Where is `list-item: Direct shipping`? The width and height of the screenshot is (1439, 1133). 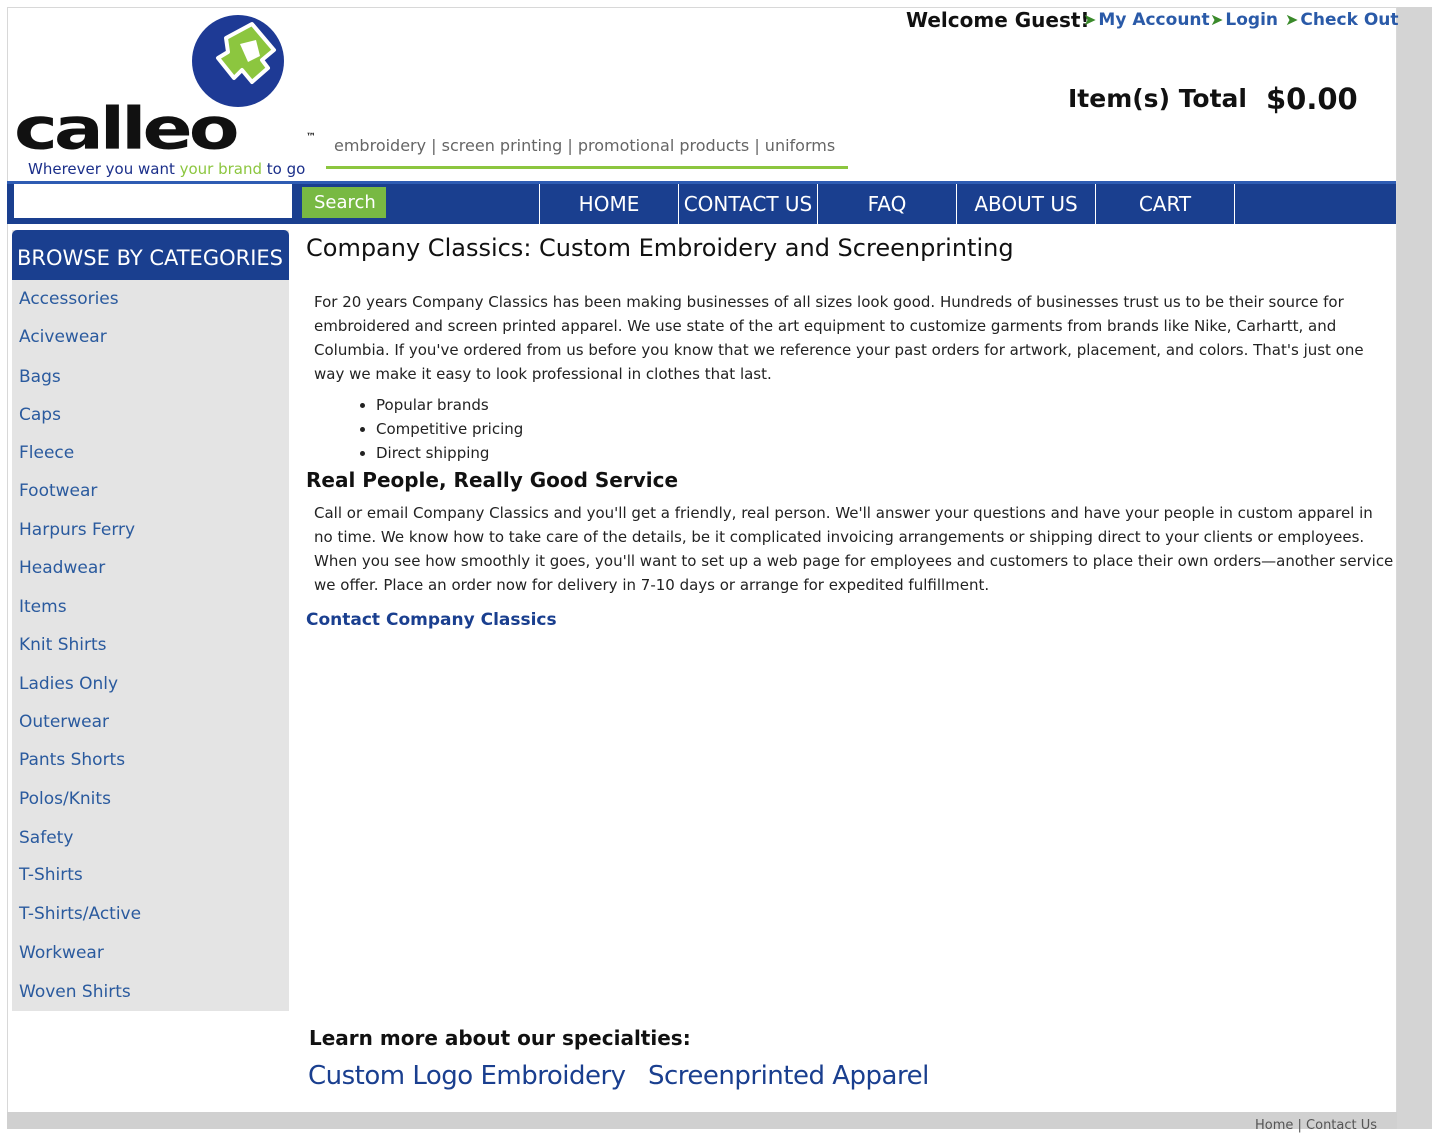 list-item: Direct shipping is located at coordinates (449, 453).